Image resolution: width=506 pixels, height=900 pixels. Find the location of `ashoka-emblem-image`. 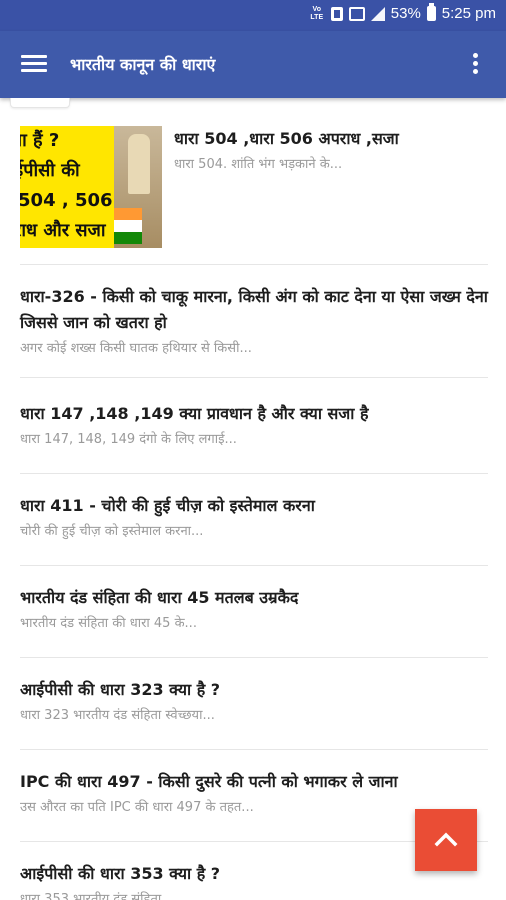

ashoka-emblem-image is located at coordinates (138, 187).